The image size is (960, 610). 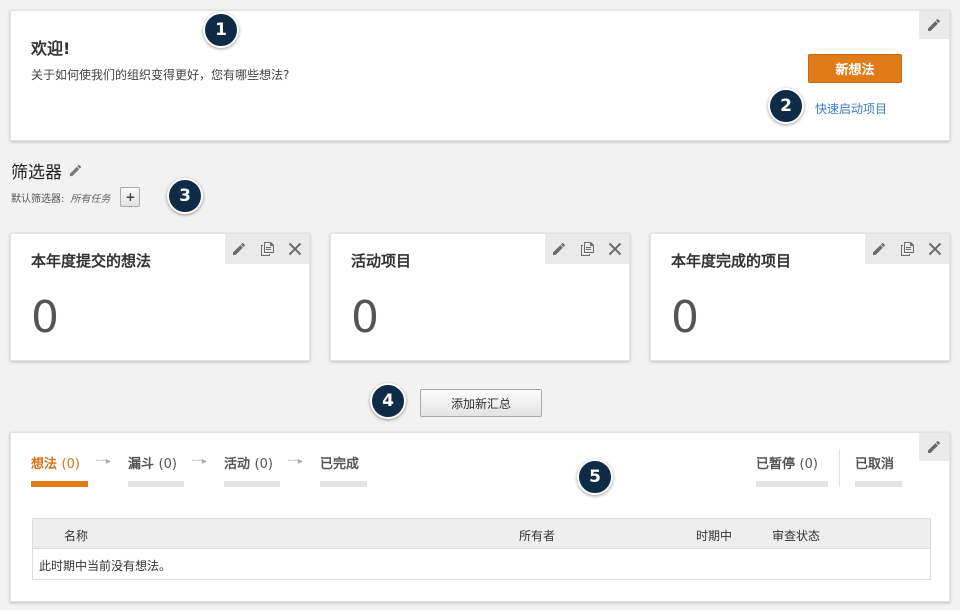 What do you see at coordinates (90, 199) in the screenshot?
I see `default-filter-value: 所有任务` at bounding box center [90, 199].